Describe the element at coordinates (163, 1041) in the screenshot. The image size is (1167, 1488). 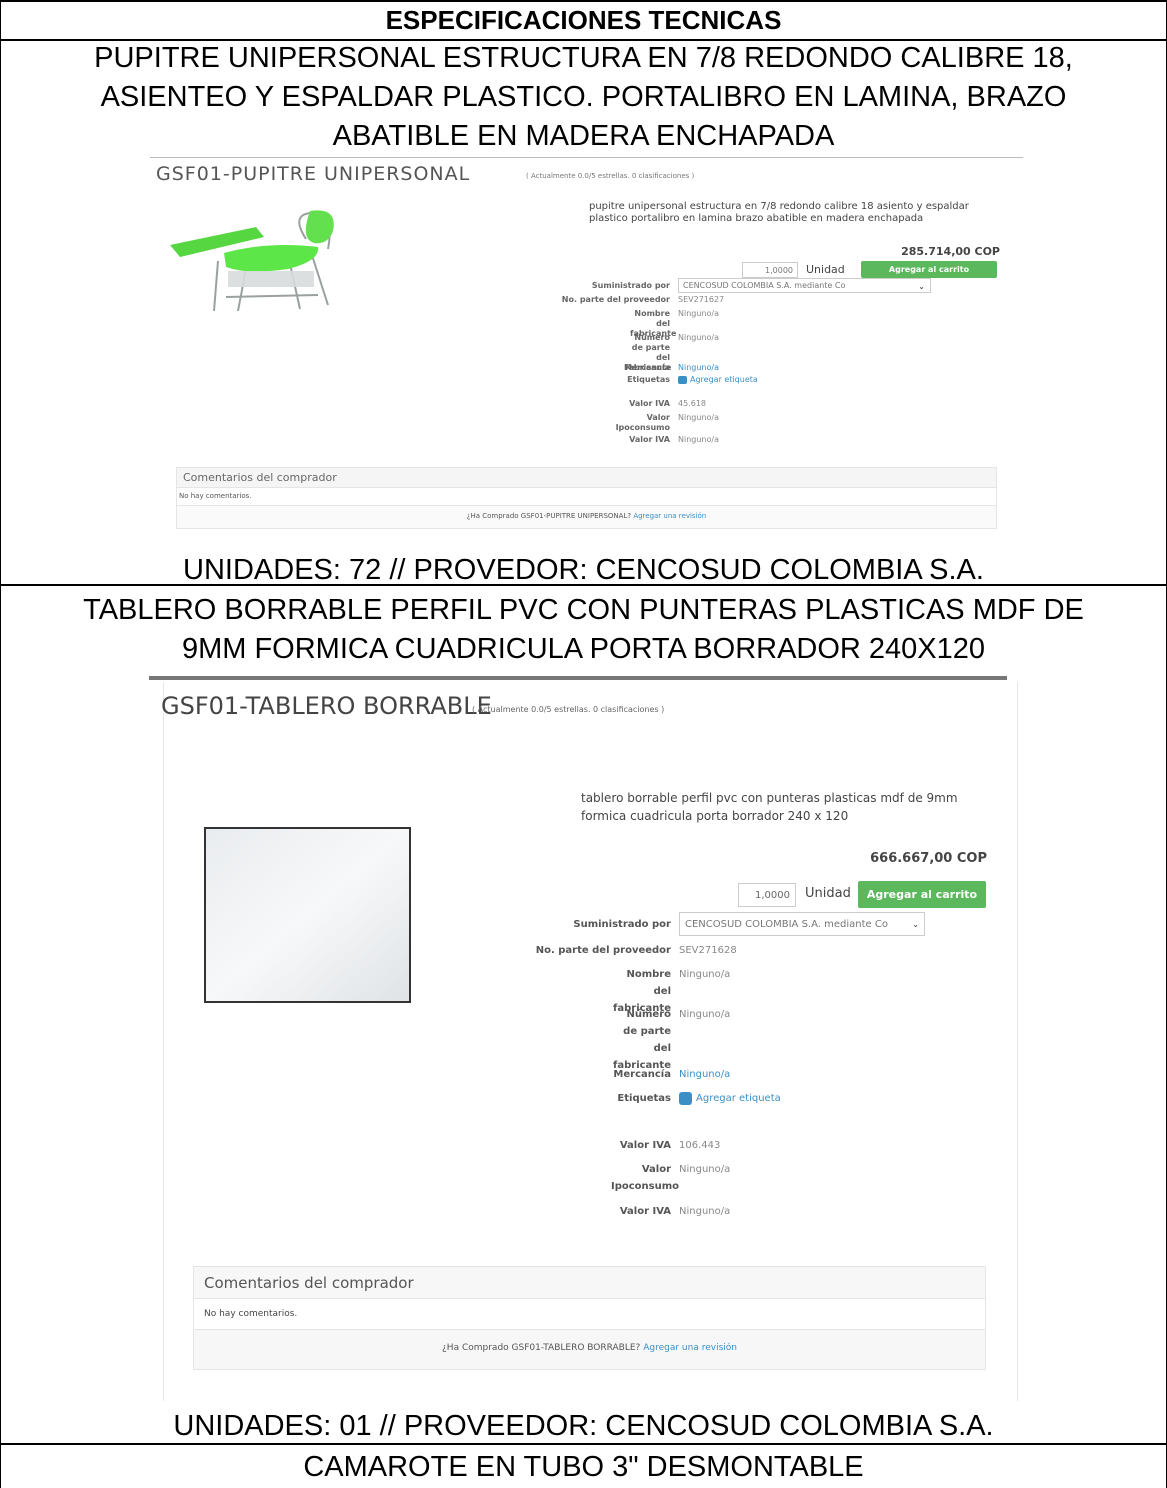
I see `screenshot-left-border` at that location.